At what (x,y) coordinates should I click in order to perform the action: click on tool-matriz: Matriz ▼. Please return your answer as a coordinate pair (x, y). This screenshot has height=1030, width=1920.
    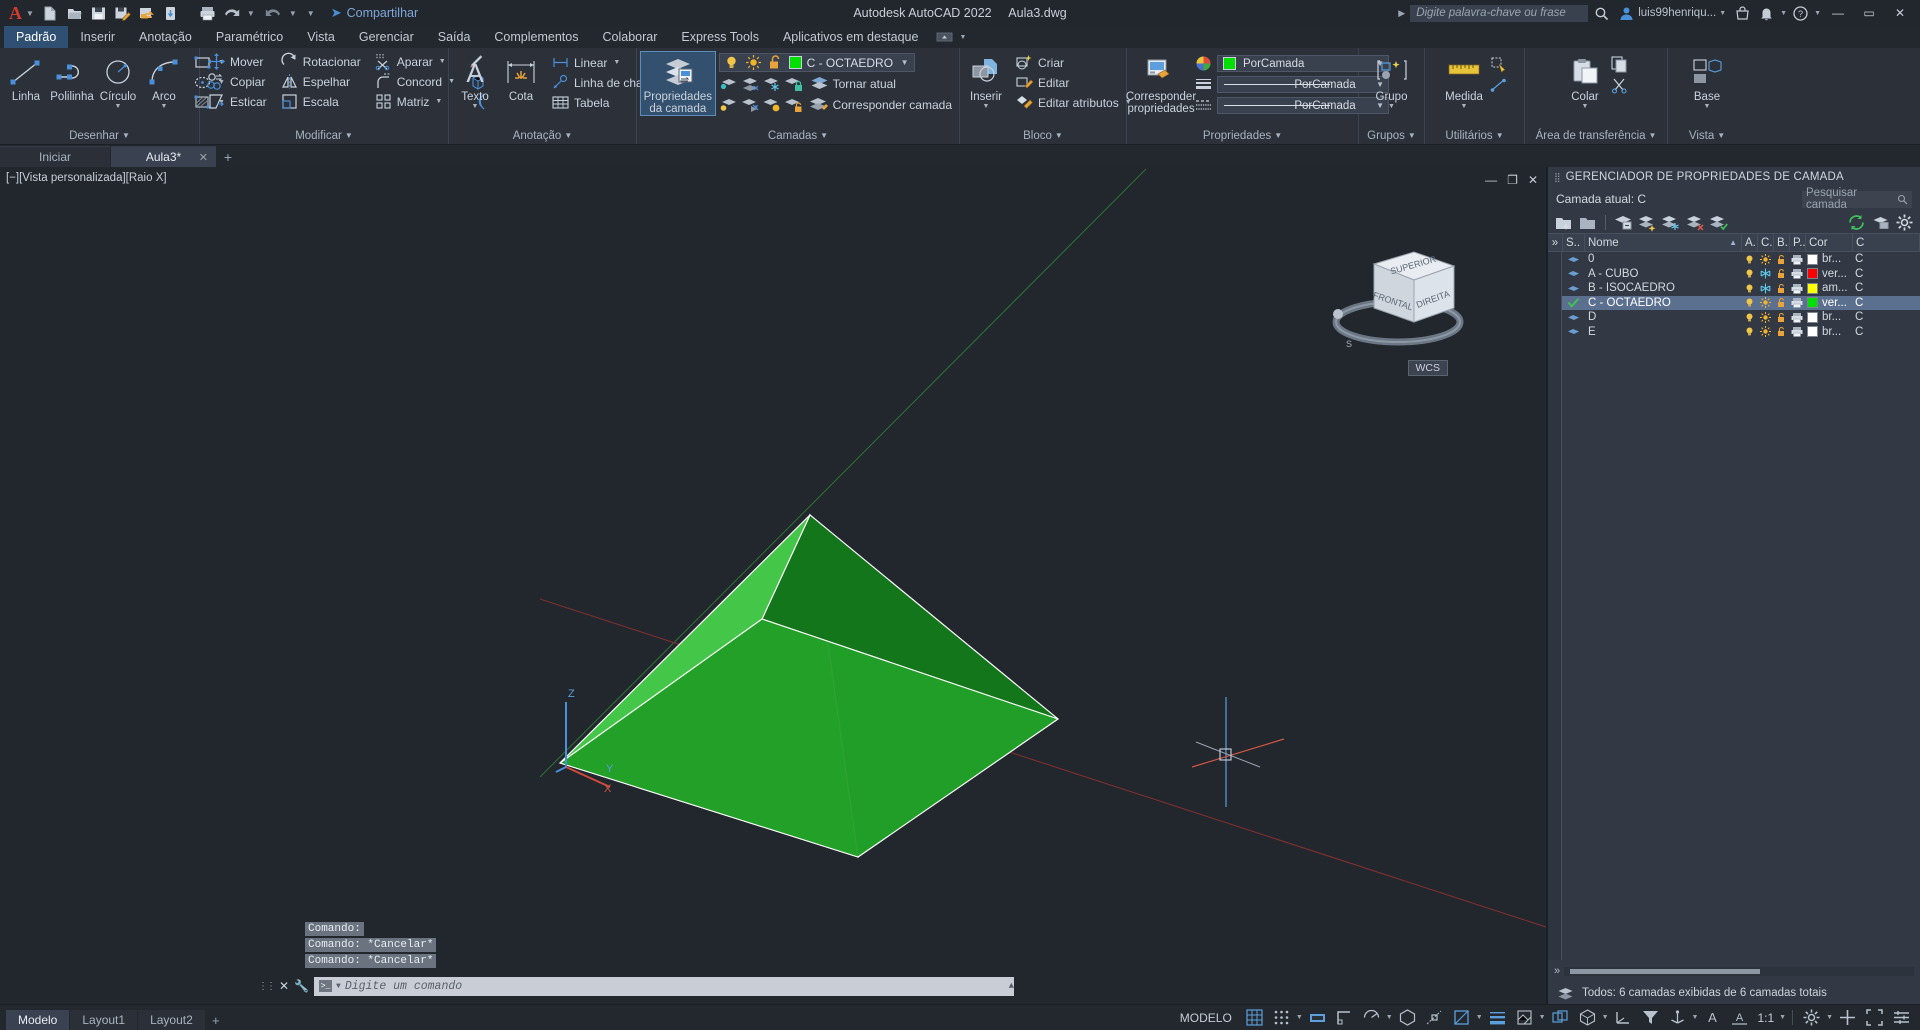
    Looking at the image, I should click on (414, 101).